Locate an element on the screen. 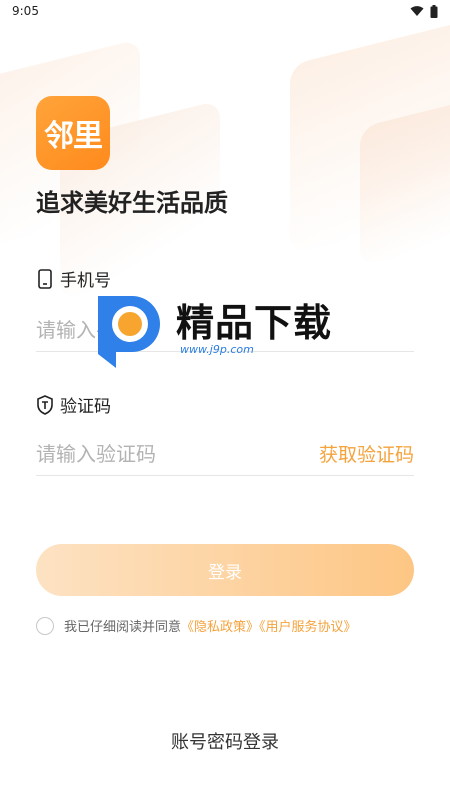 This screenshot has width=450, height=800. service-agreement-link: 《用户服务协议》 is located at coordinates (308, 627).